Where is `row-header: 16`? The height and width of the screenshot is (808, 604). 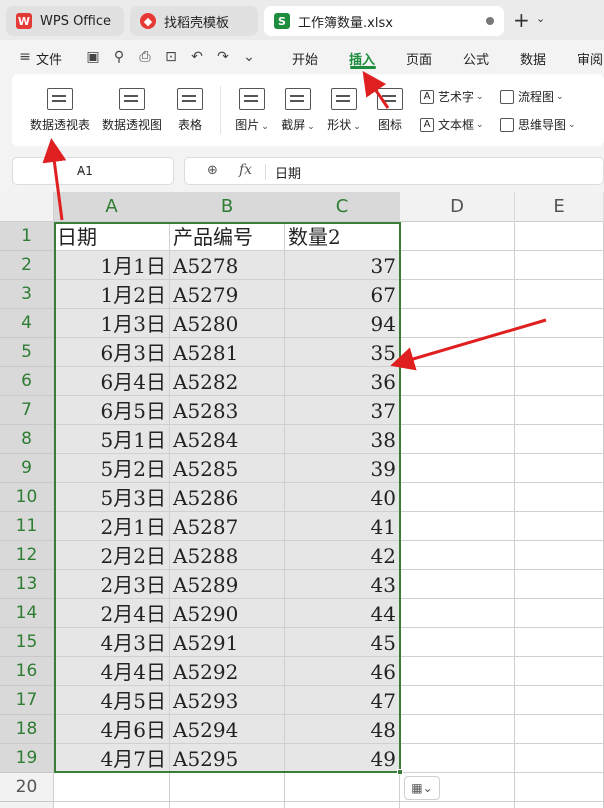
row-header: 16 is located at coordinates (27, 671).